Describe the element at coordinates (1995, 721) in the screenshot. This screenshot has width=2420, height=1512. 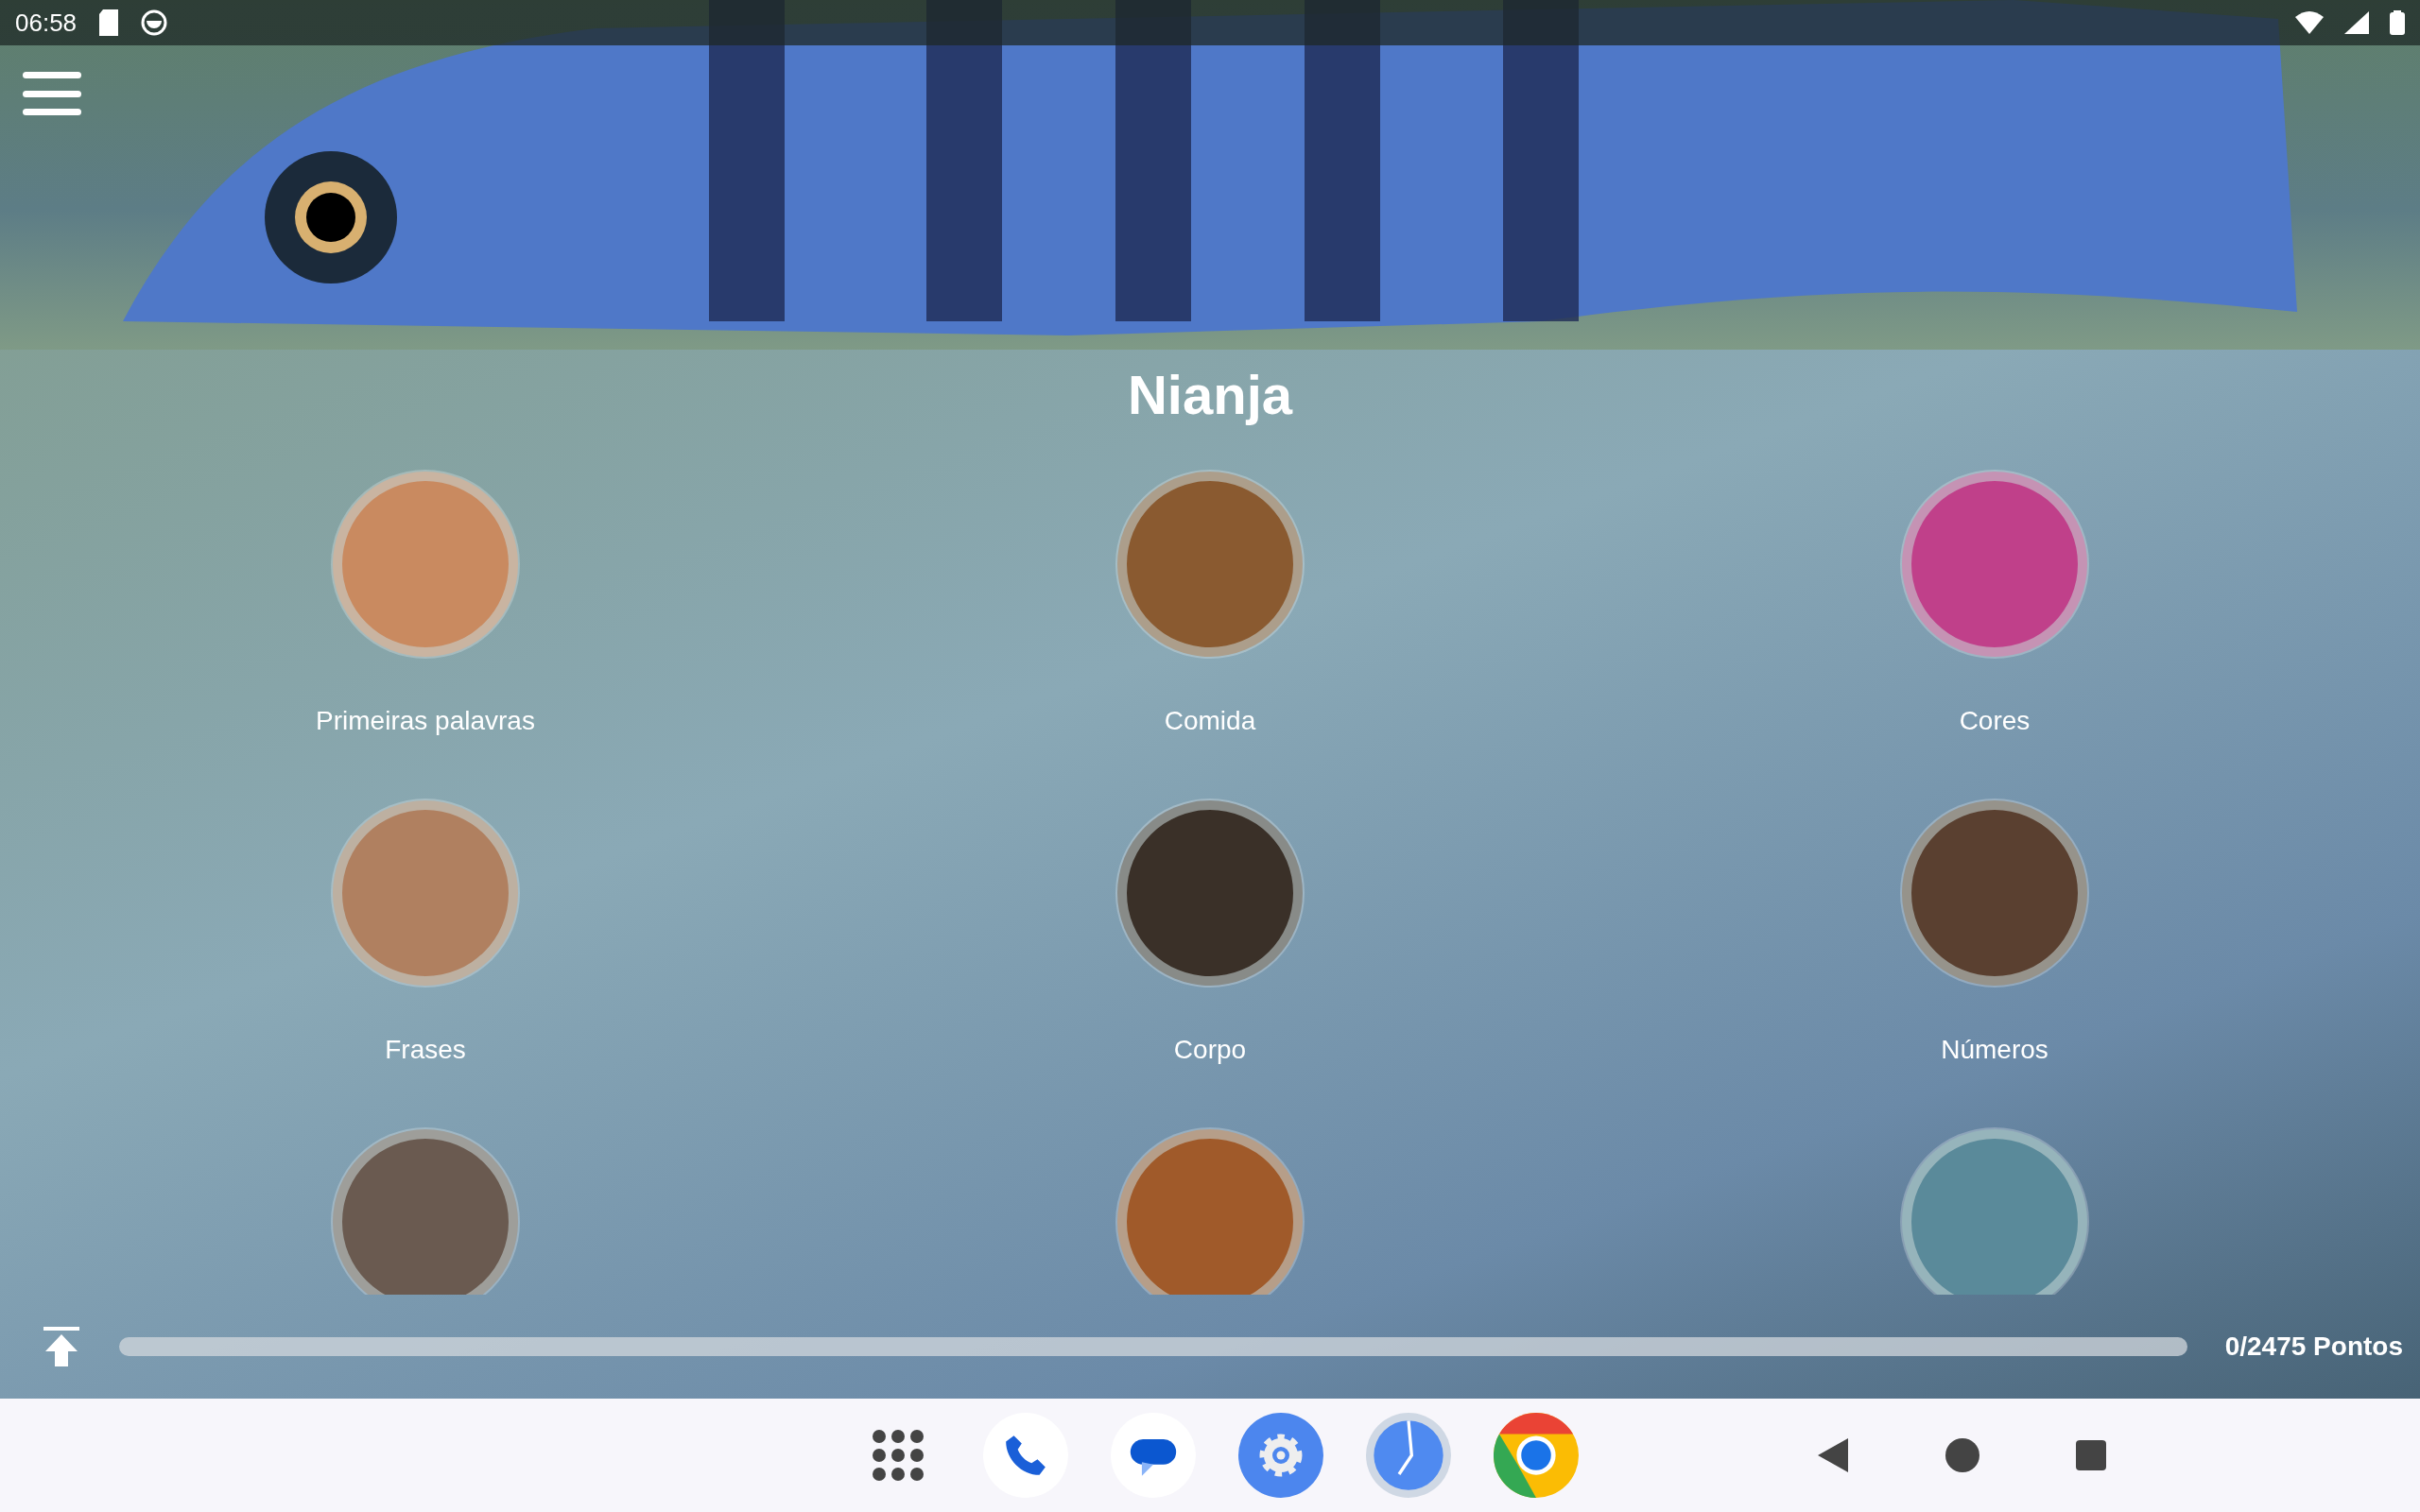
I see `category-label: Cores` at that location.